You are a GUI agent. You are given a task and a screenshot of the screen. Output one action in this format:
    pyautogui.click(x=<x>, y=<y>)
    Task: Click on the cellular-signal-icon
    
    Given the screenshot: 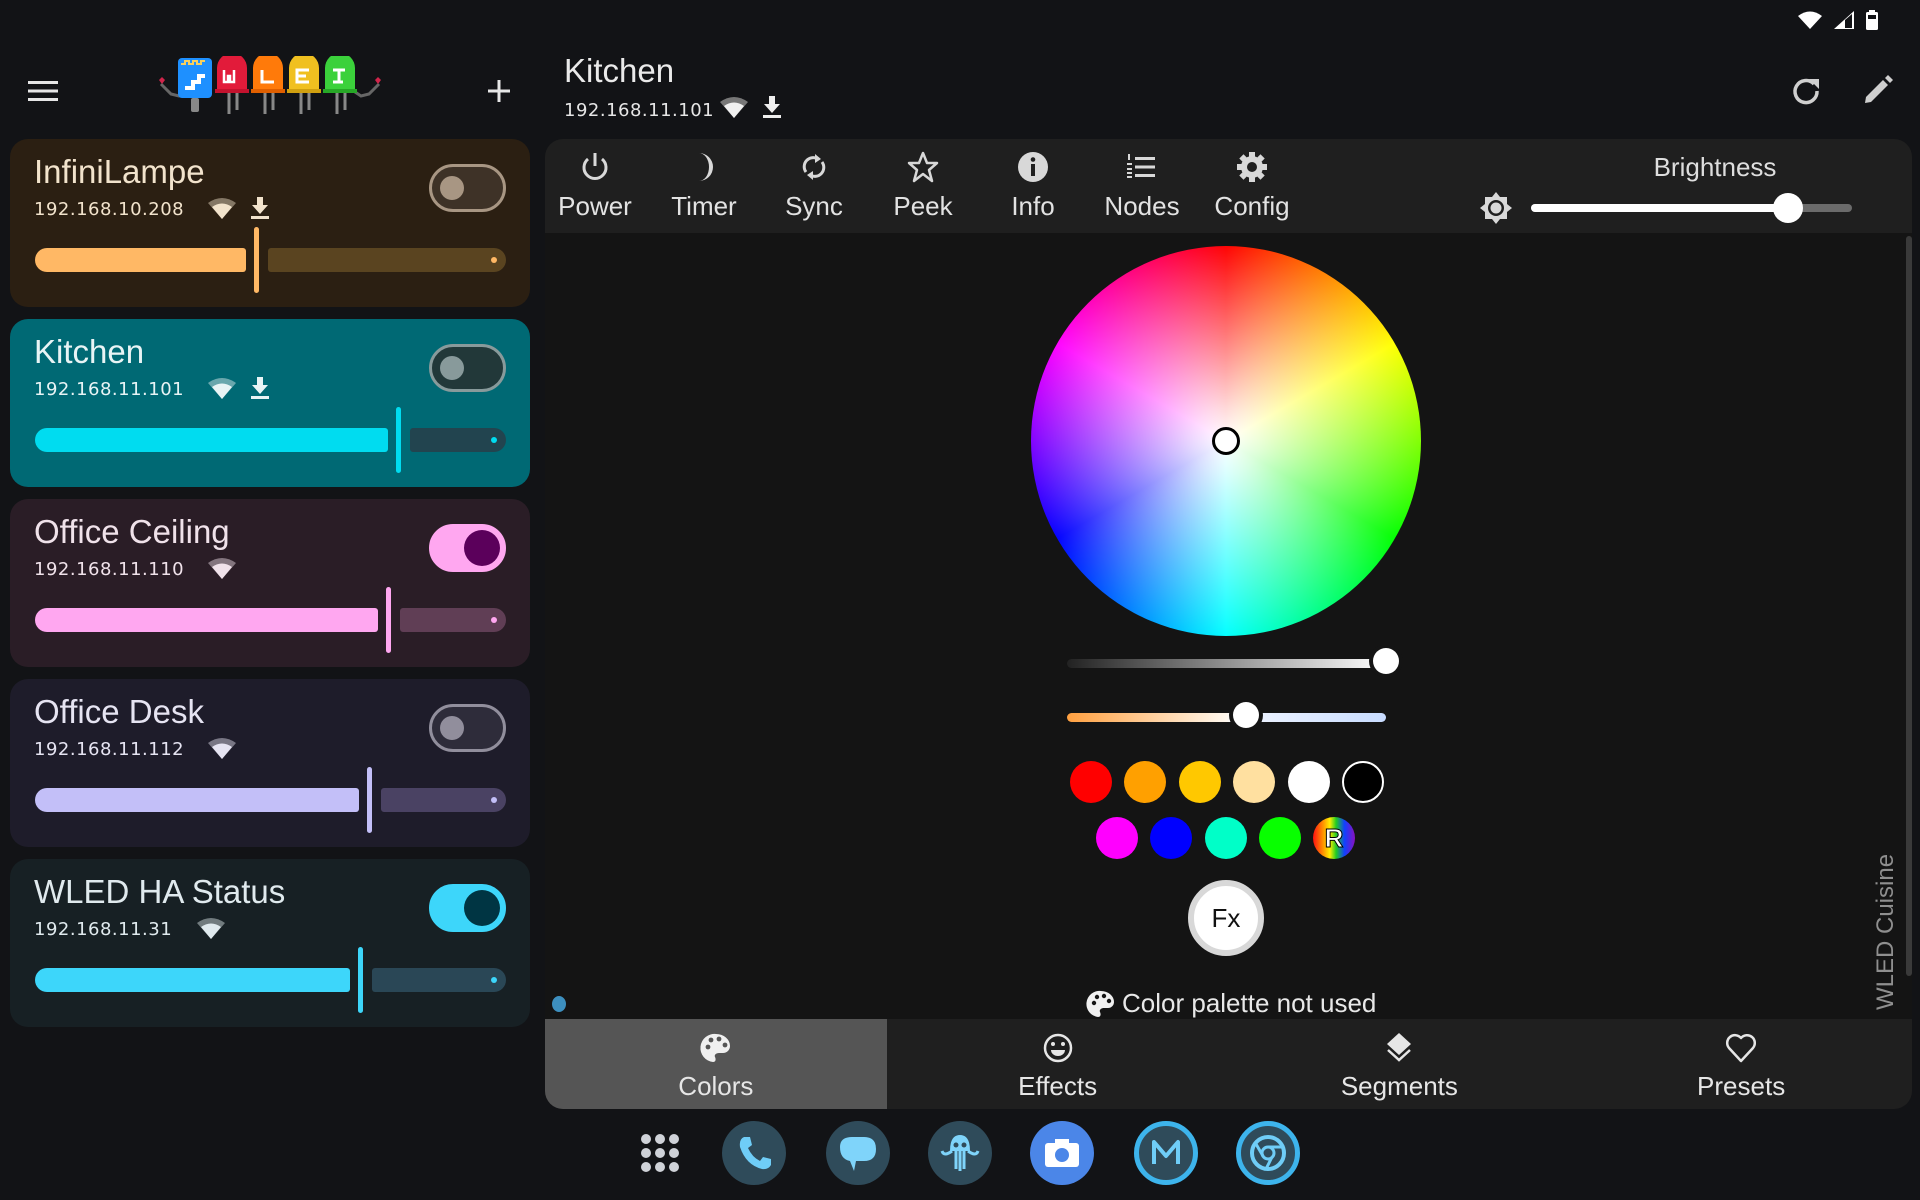 What is the action you would take?
    pyautogui.click(x=1844, y=20)
    